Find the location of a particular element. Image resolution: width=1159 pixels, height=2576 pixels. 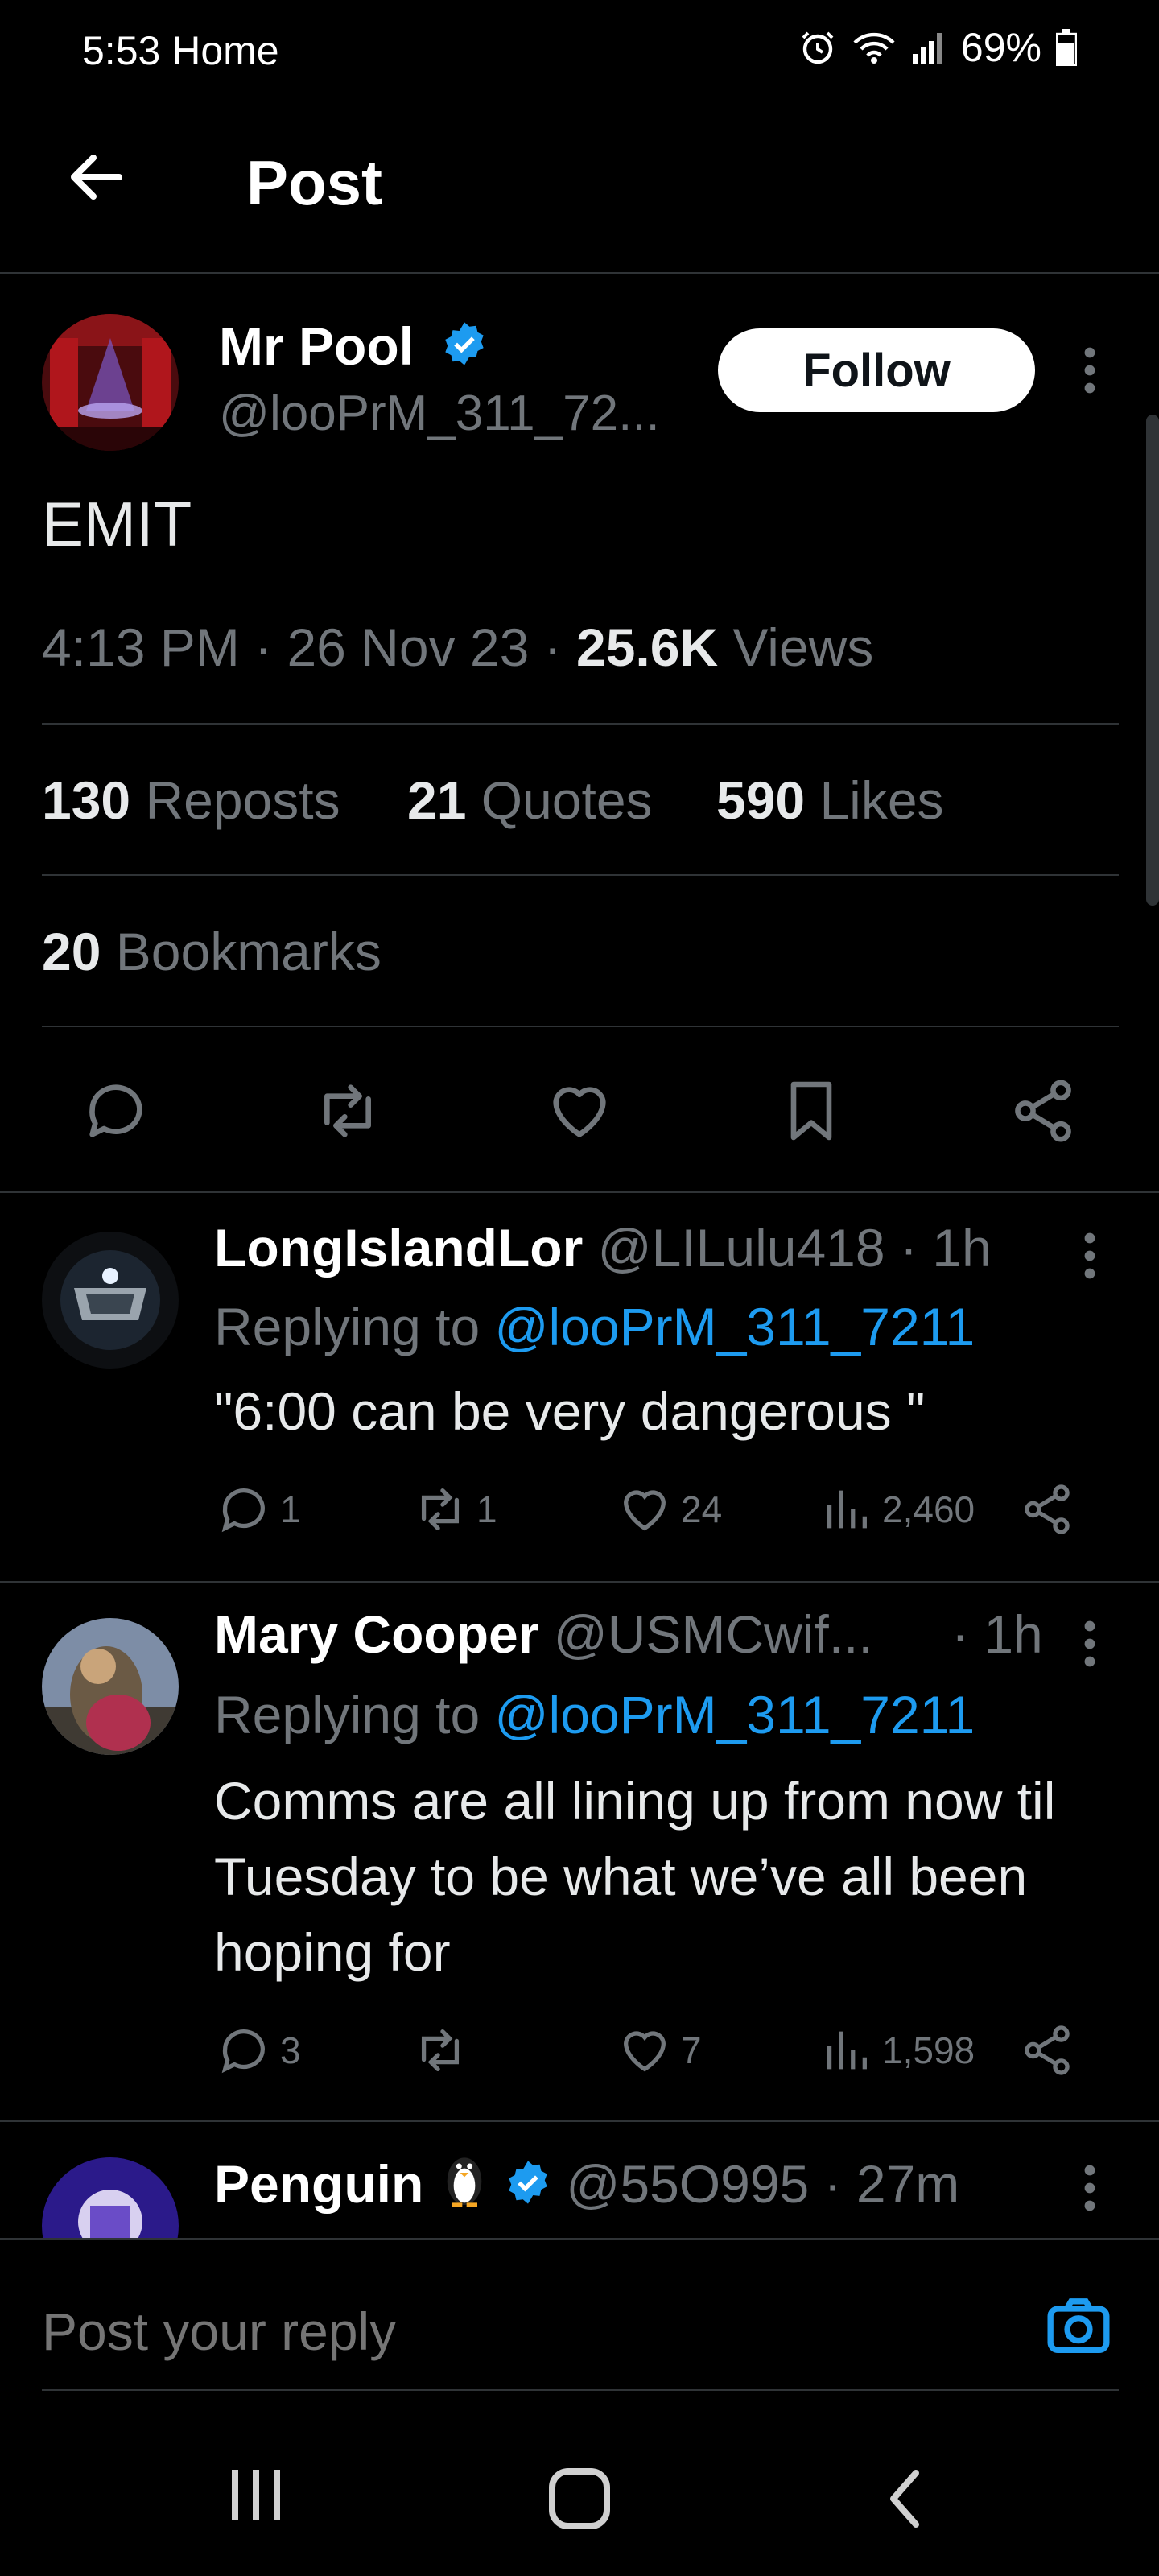

reply-handle: @55O995 is located at coordinates (687, 2184).